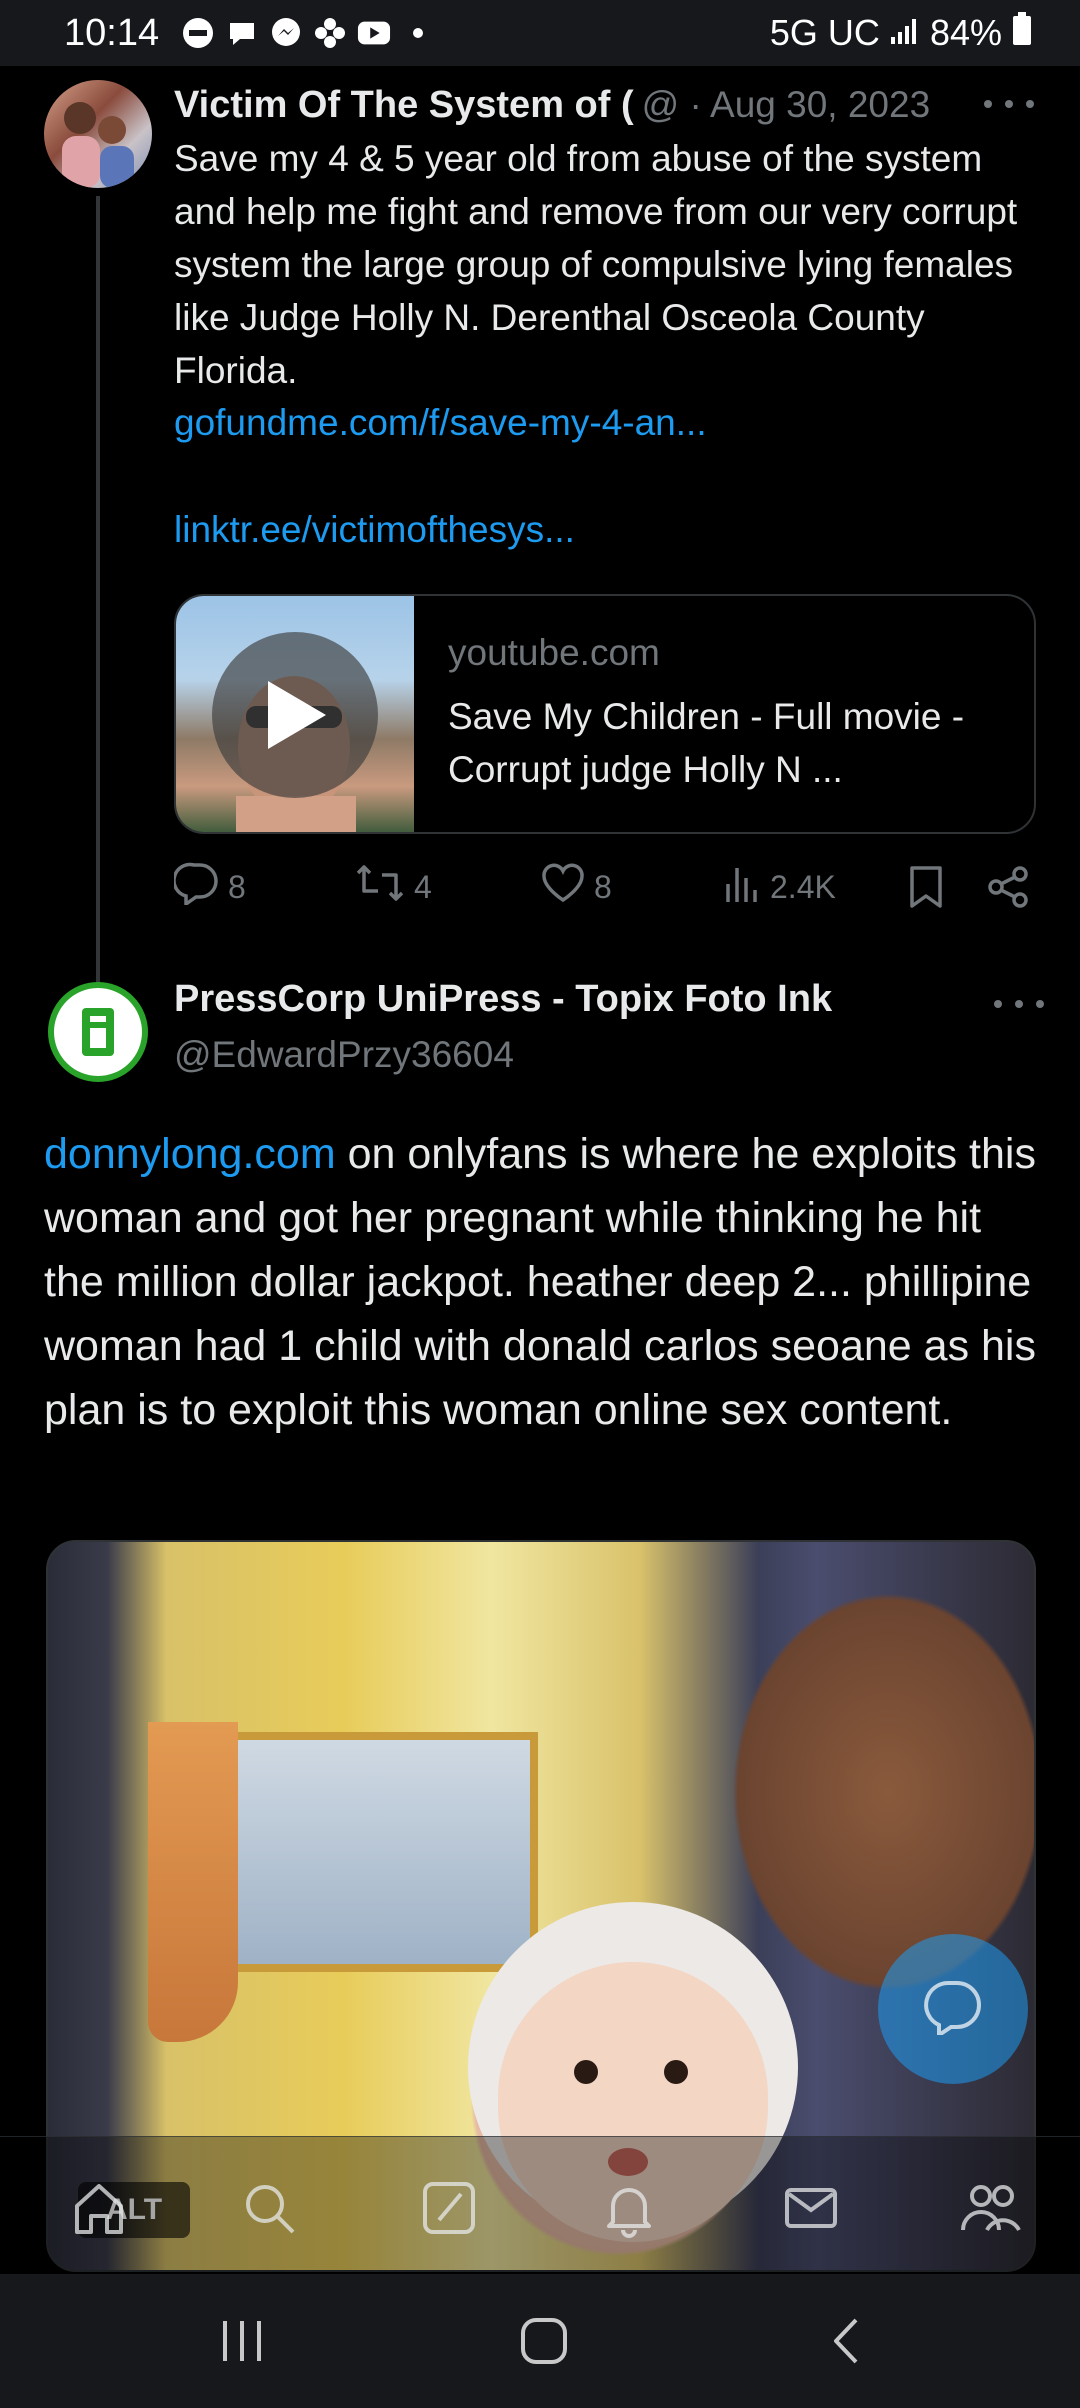 The width and height of the screenshot is (1080, 2408). I want to click on thread-line, so click(98, 614).